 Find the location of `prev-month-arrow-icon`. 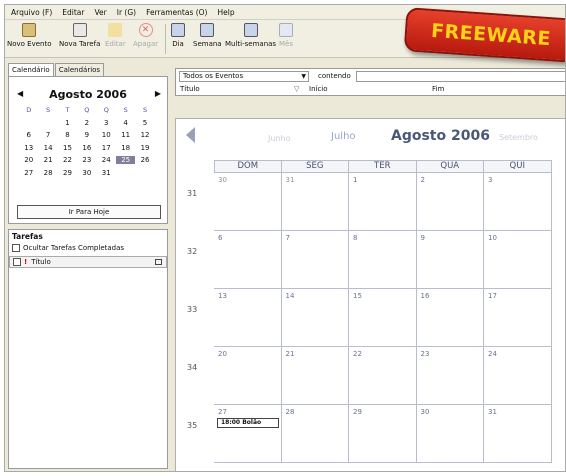

prev-month-arrow-icon is located at coordinates (190, 135).